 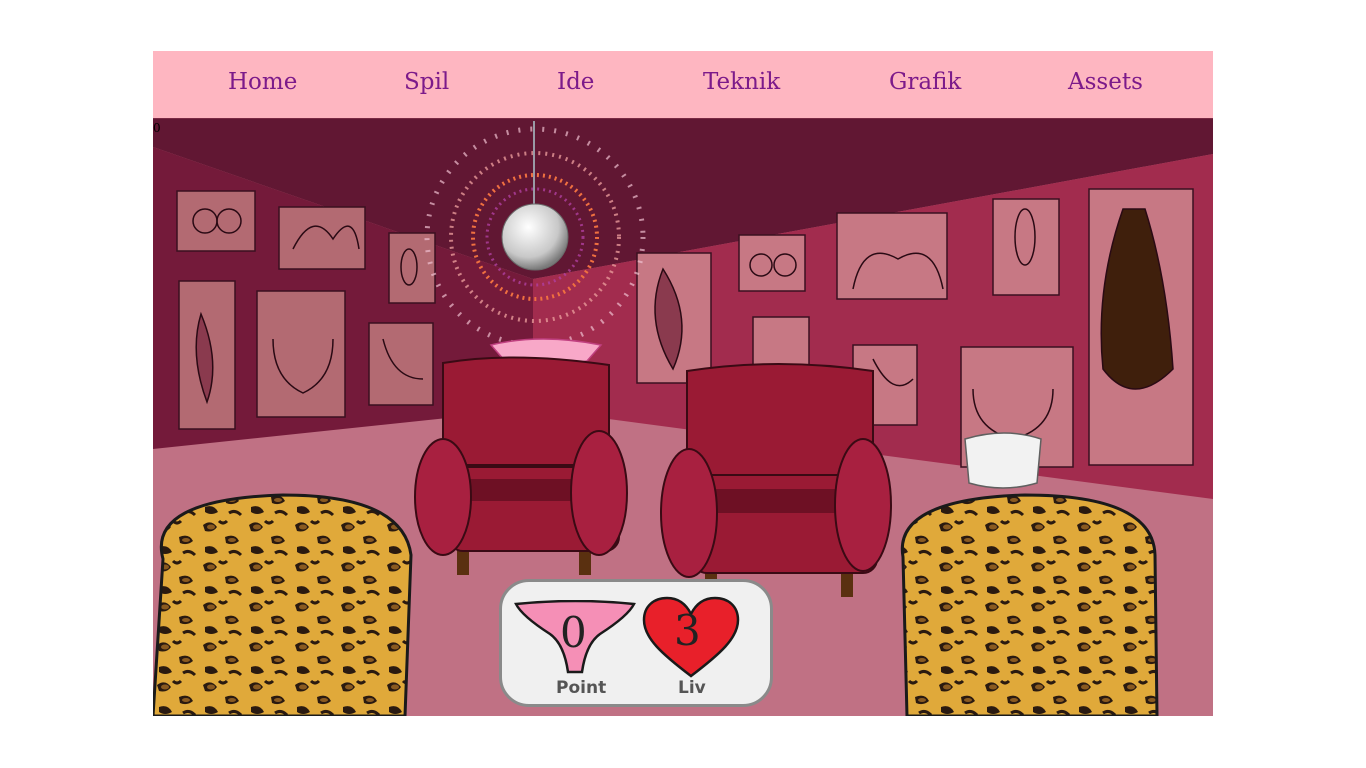 What do you see at coordinates (575, 82) in the screenshot?
I see `nav-ide-link: Ide` at bounding box center [575, 82].